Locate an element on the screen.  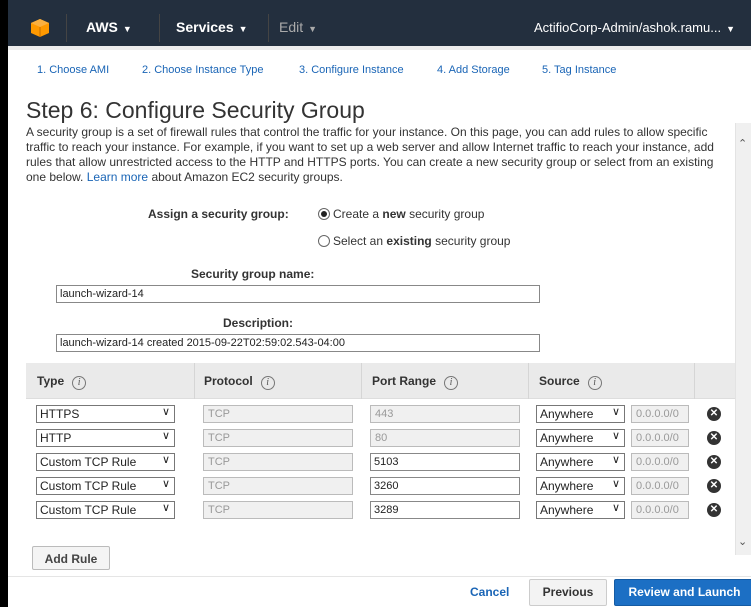
add-rule-button: Add Rule is located at coordinates (71, 558).